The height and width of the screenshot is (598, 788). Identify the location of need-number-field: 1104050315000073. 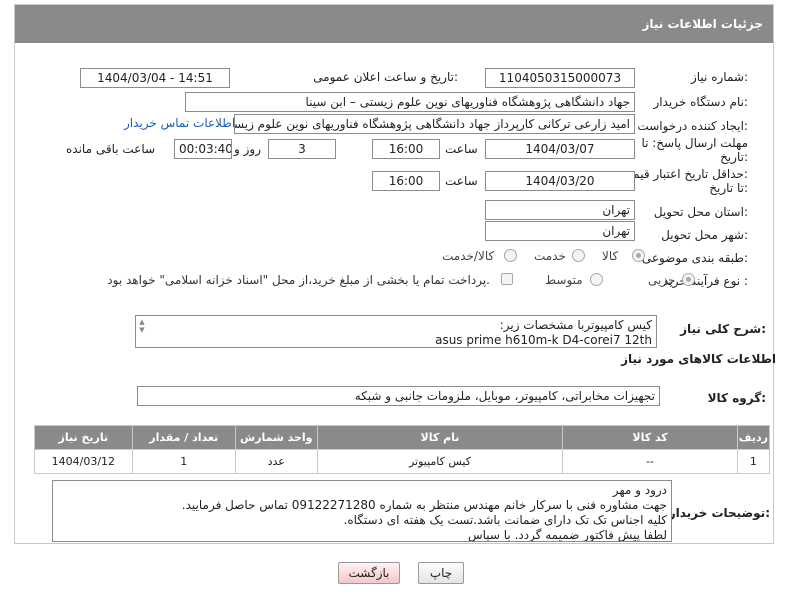
(560, 78).